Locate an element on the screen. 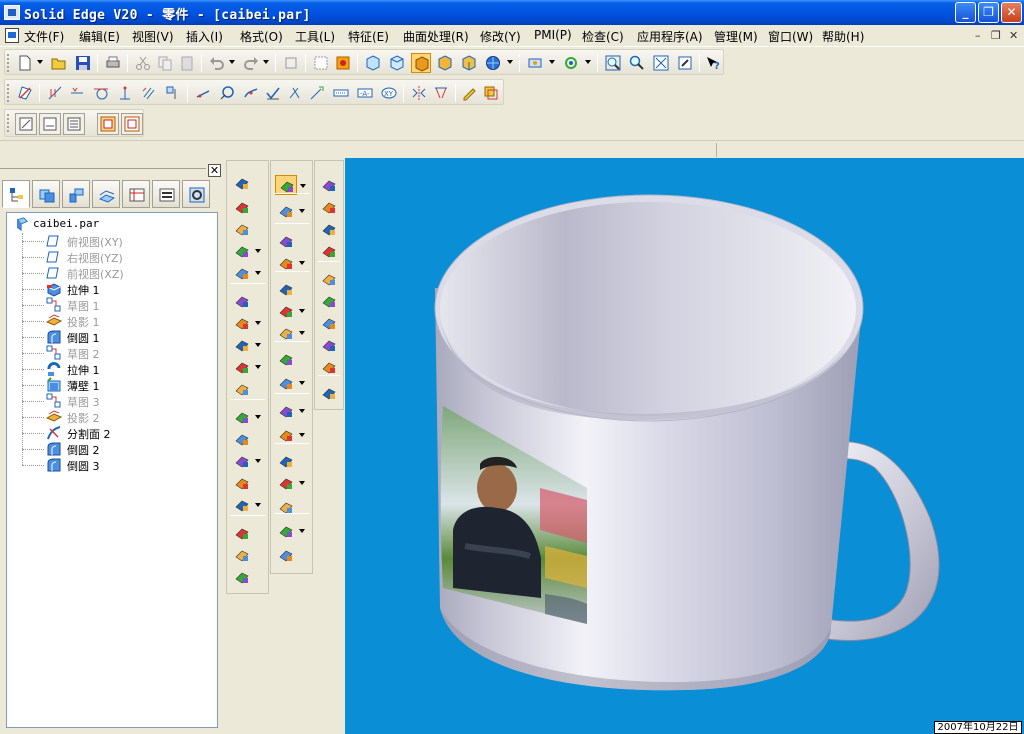  tab-engineering-reference is located at coordinates (196, 194).